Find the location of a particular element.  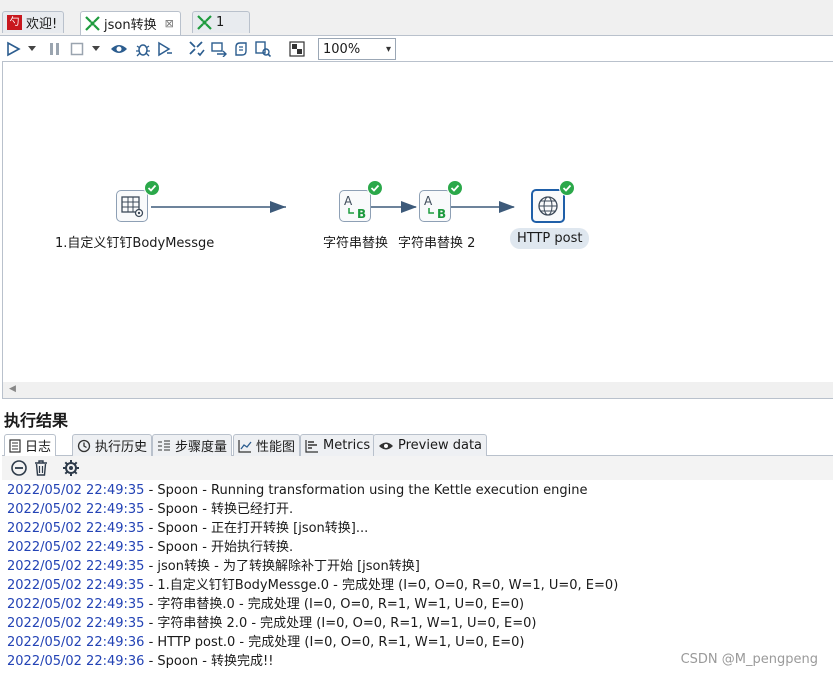

tab-log: 日志 is located at coordinates (30, 445).